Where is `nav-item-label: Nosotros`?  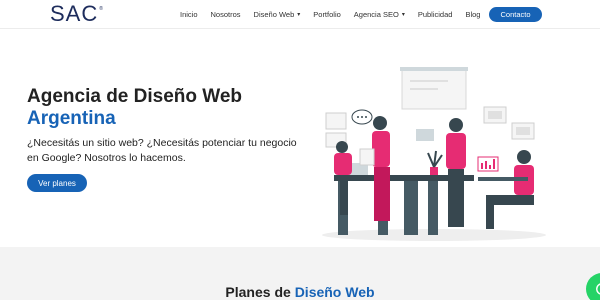 nav-item-label: Nosotros is located at coordinates (225, 14).